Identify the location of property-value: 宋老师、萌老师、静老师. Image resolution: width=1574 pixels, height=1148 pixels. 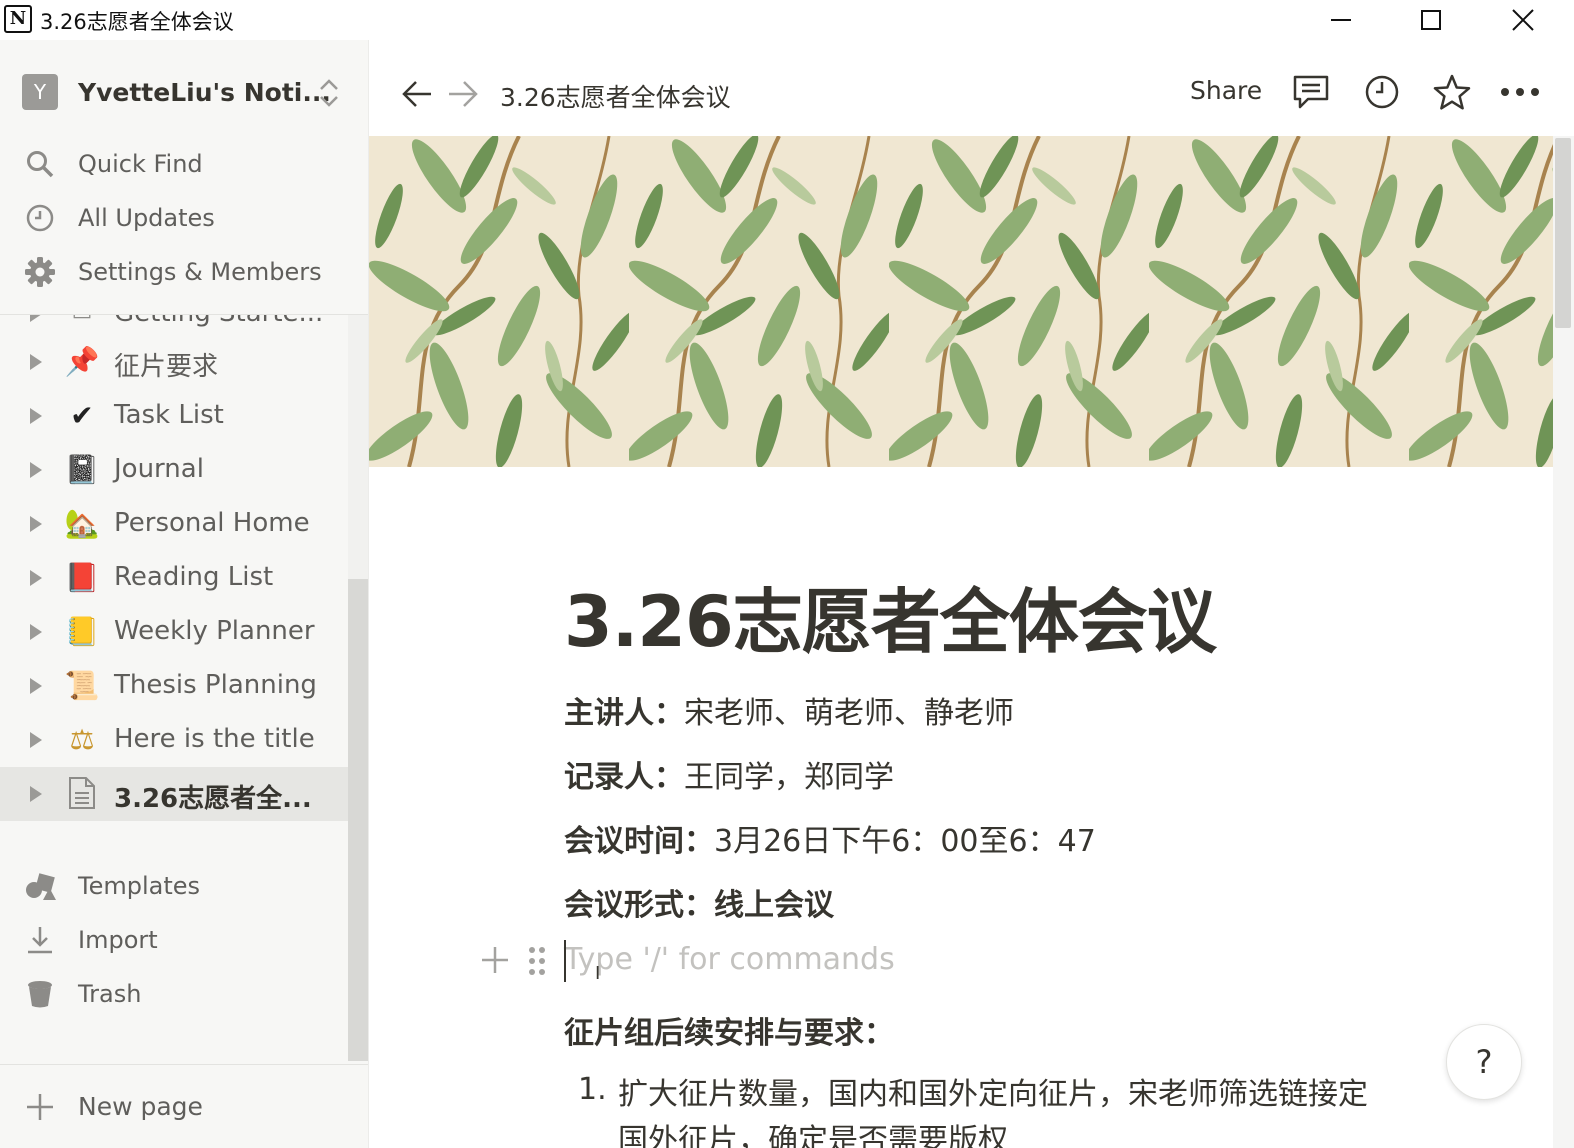
(849, 713).